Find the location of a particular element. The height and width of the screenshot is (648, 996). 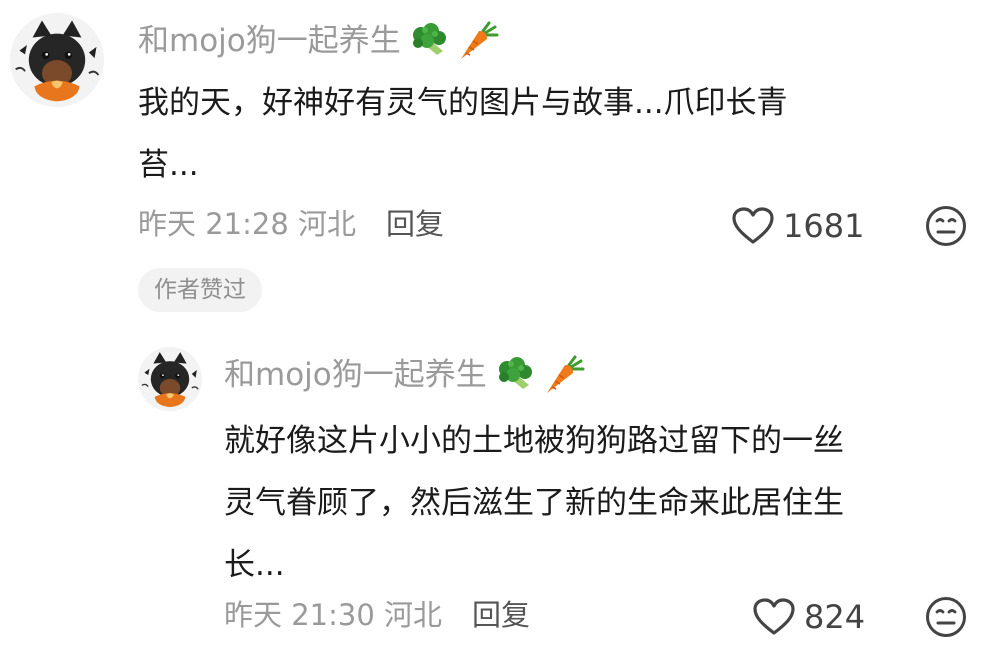

comment-meta: 昨天 21:30 河北 回复 is located at coordinates (377, 615).